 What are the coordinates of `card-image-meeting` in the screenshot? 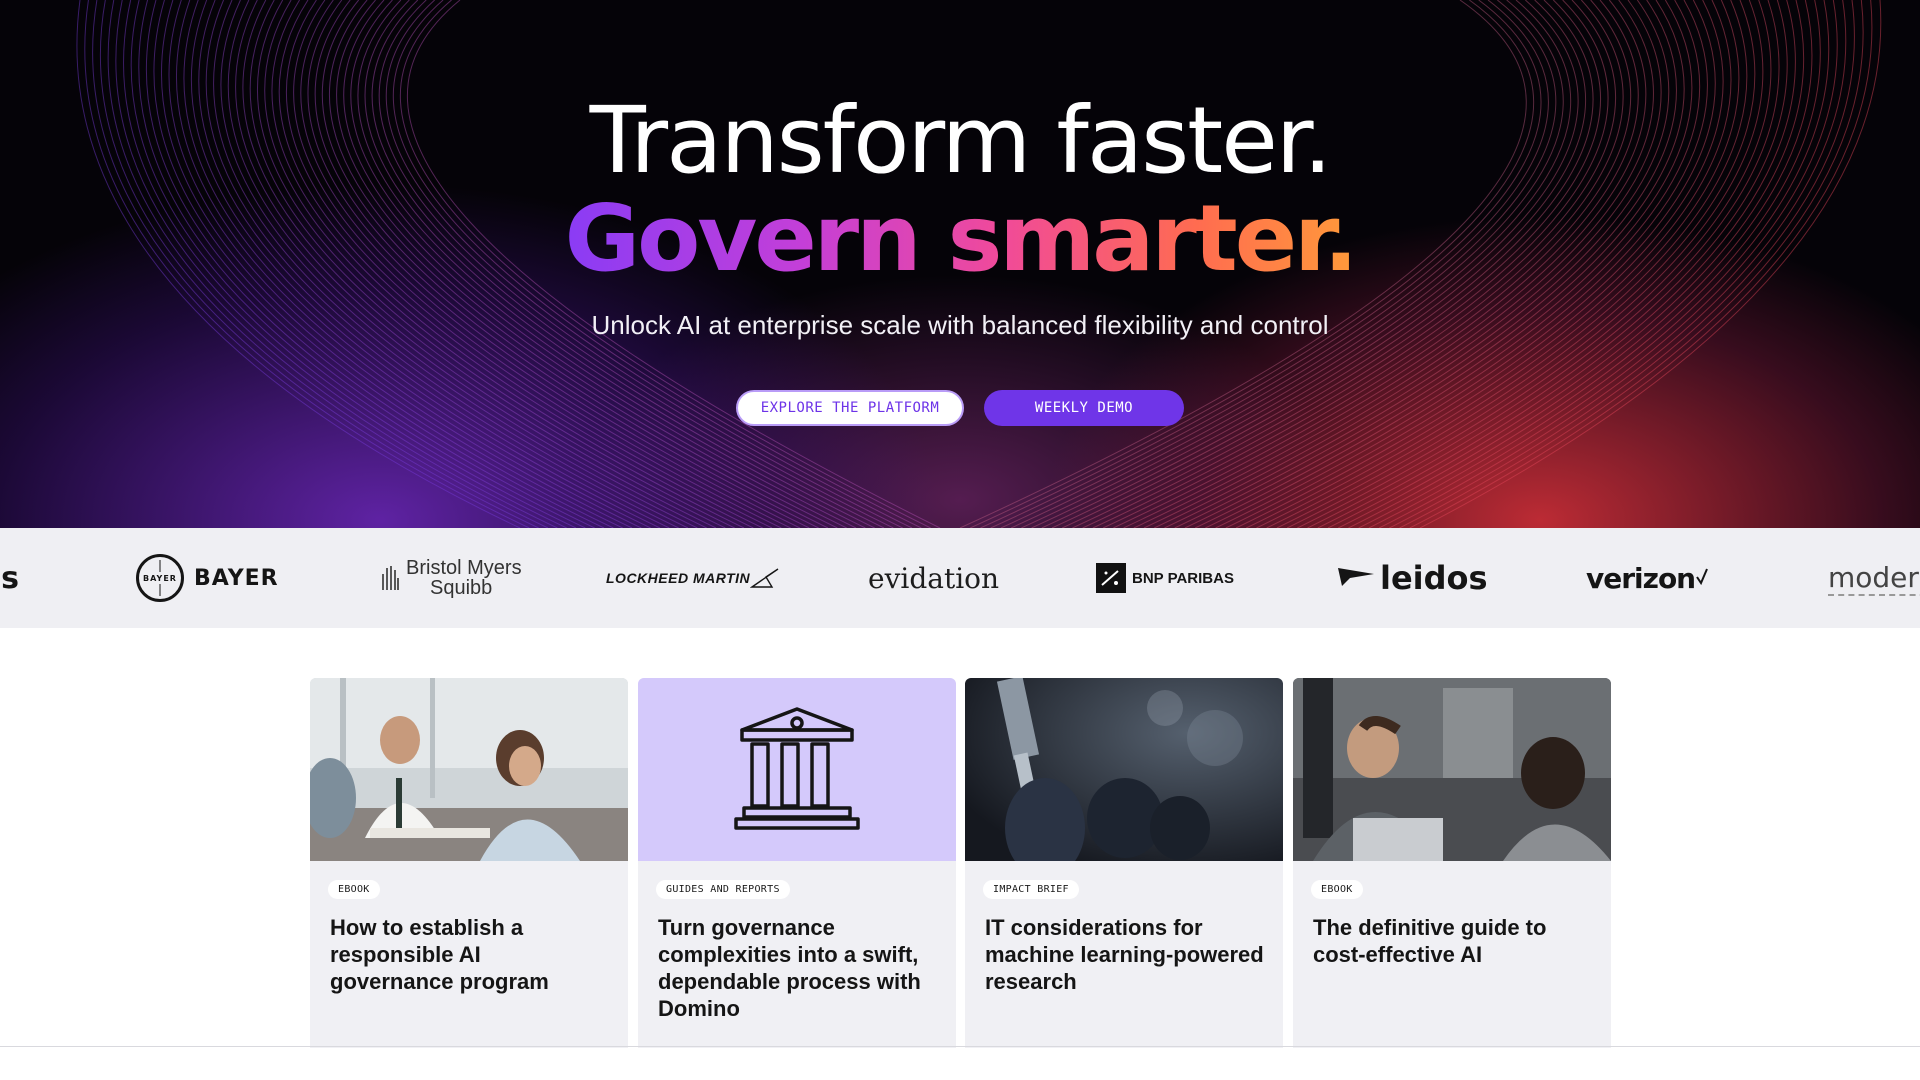 It's located at (469, 769).